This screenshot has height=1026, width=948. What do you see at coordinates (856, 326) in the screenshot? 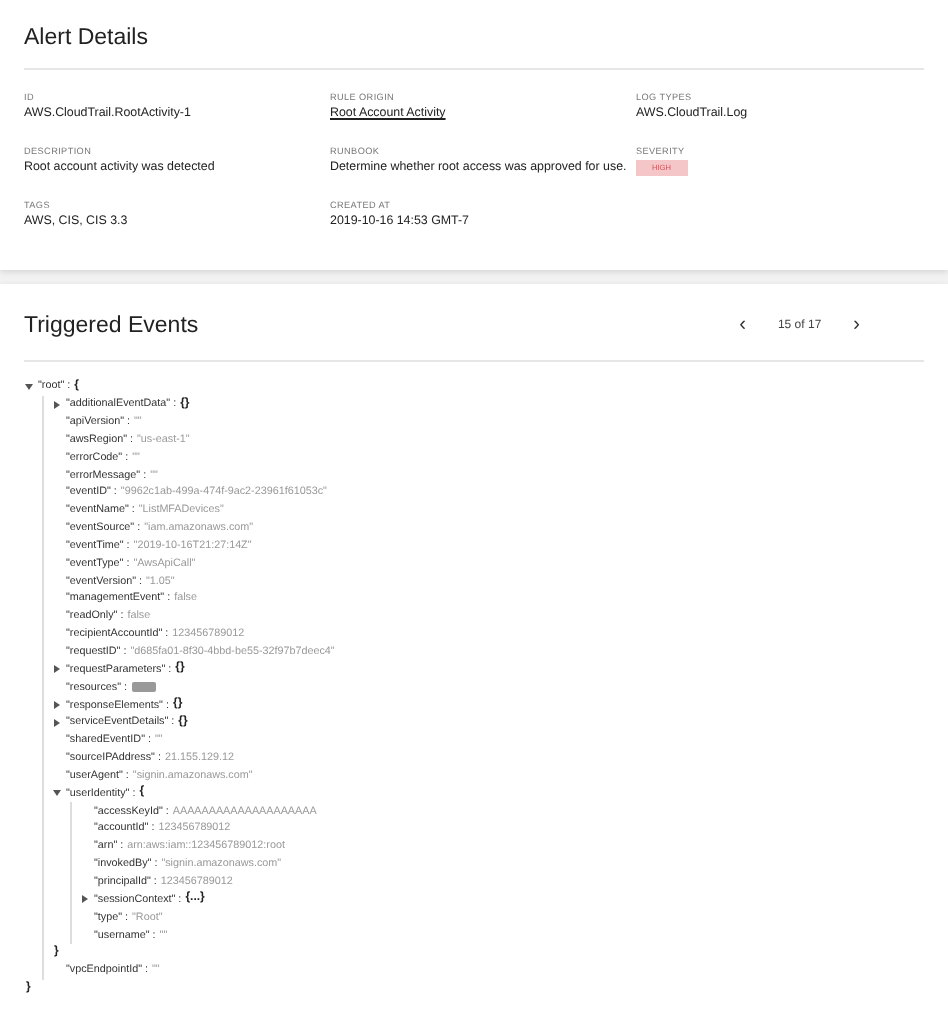
I see `next-button: ›` at bounding box center [856, 326].